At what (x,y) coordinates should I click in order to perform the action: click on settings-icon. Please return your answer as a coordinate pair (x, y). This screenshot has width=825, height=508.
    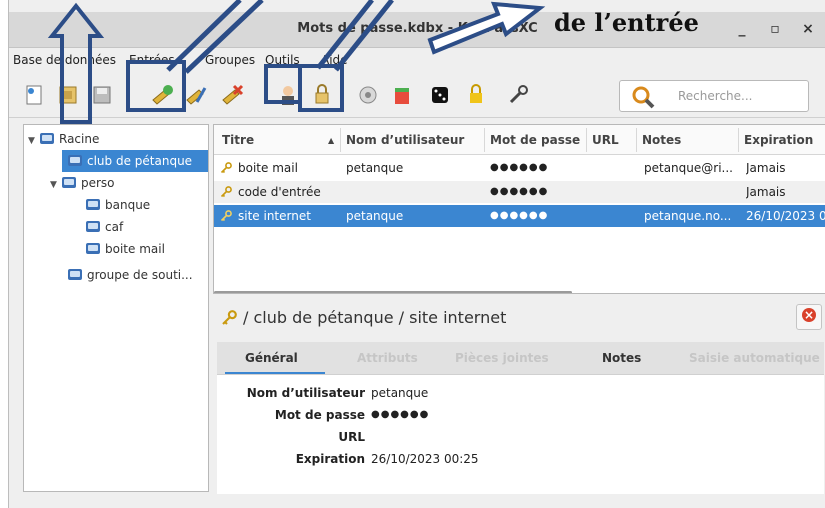
    Looking at the image, I should click on (518, 95).